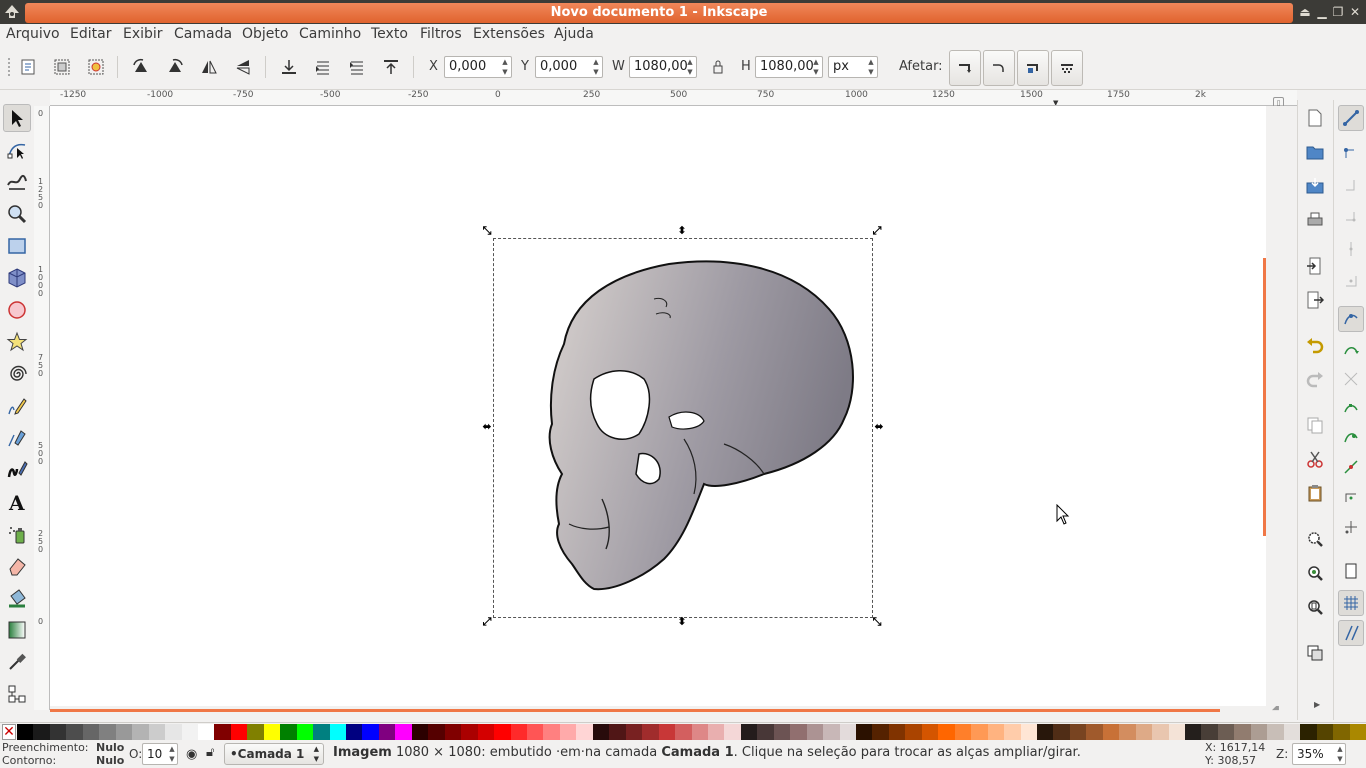  I want to click on opacity-input: 10 ▲ ▼, so click(160, 754).